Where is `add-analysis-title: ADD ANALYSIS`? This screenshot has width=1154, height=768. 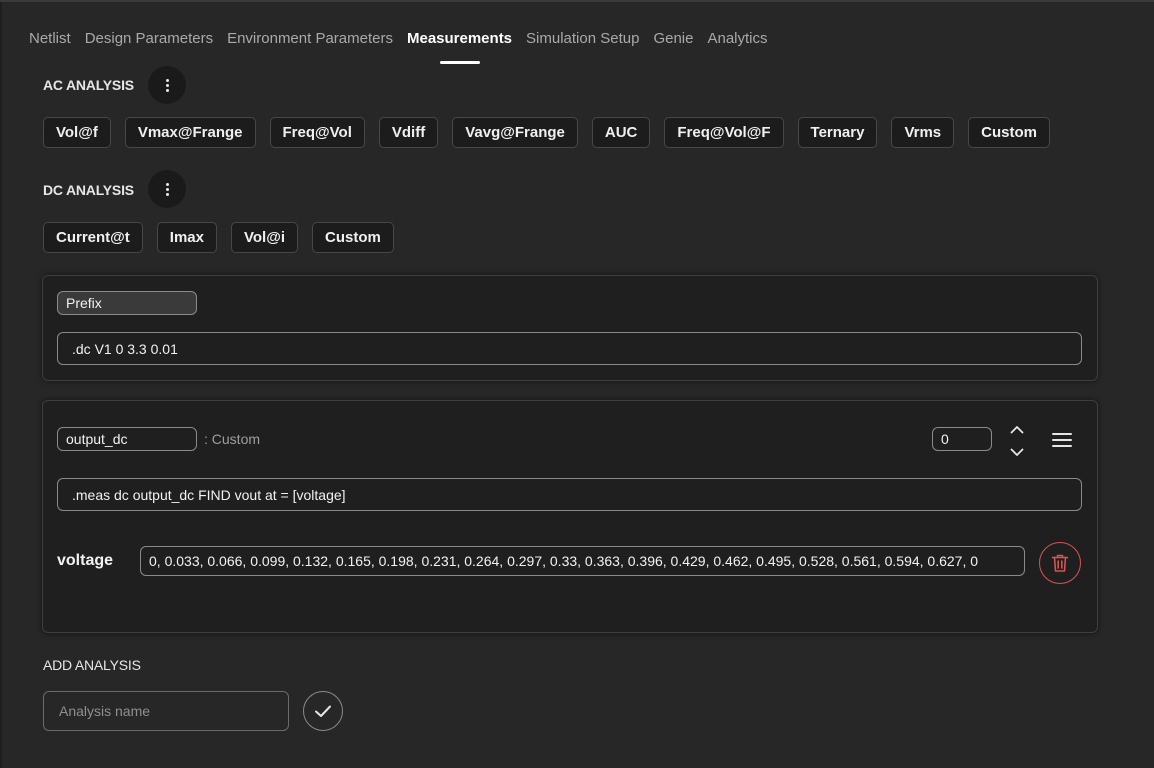
add-analysis-title: ADD ANALYSIS is located at coordinates (92, 665).